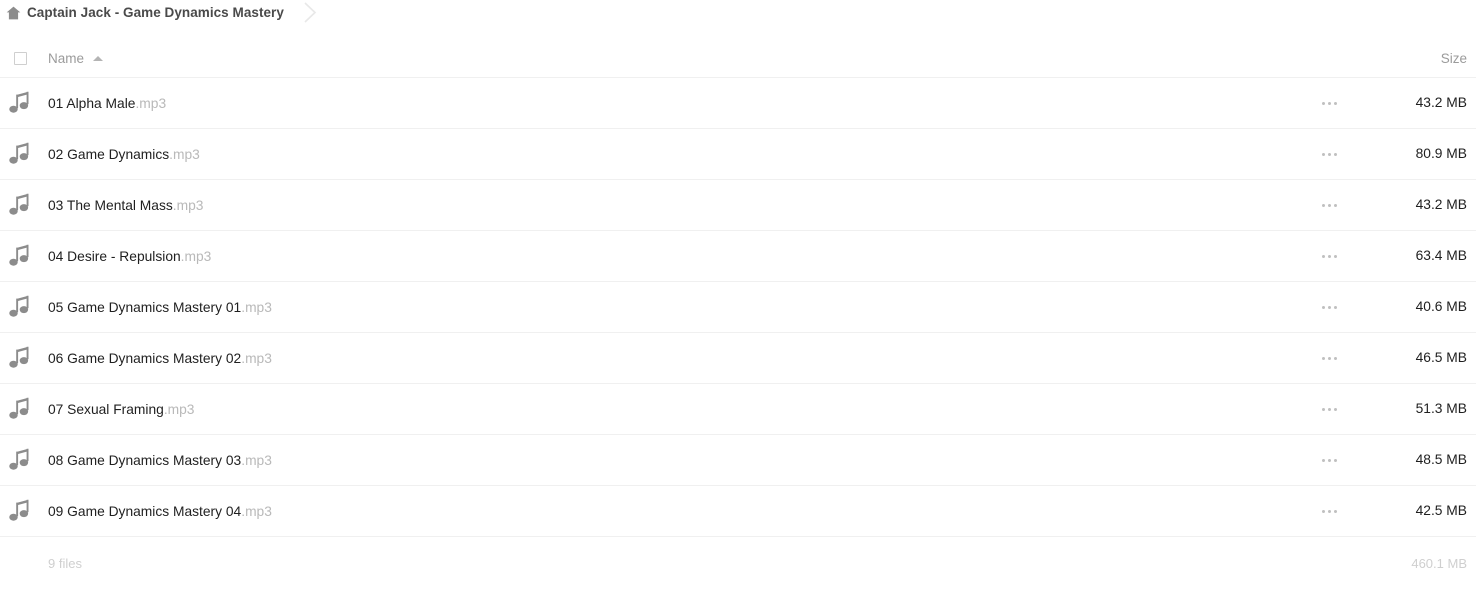 The height and width of the screenshot is (592, 1476). I want to click on file-name: 03 The Mental Mass.mp3, so click(125, 205).